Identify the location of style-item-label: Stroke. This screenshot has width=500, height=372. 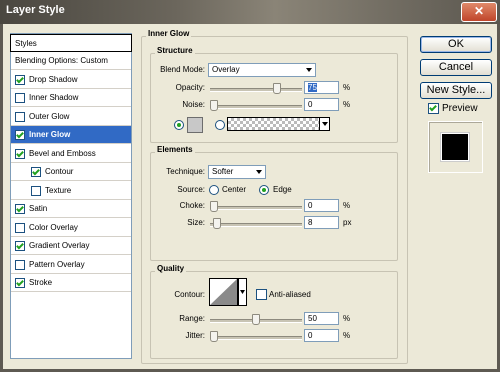
(41, 282).